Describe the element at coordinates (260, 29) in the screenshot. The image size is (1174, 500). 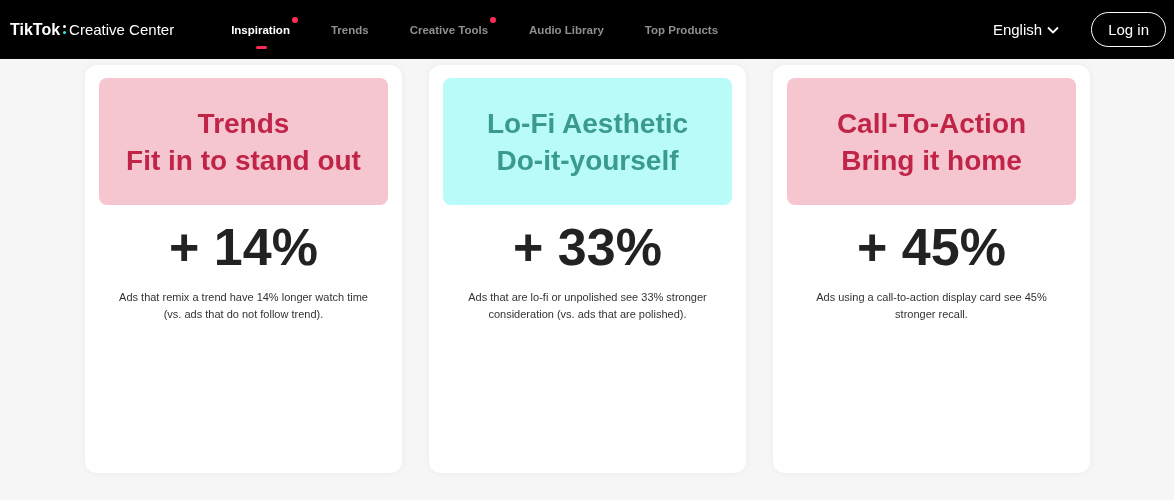
I see `nav-tab: Inspiration` at that location.